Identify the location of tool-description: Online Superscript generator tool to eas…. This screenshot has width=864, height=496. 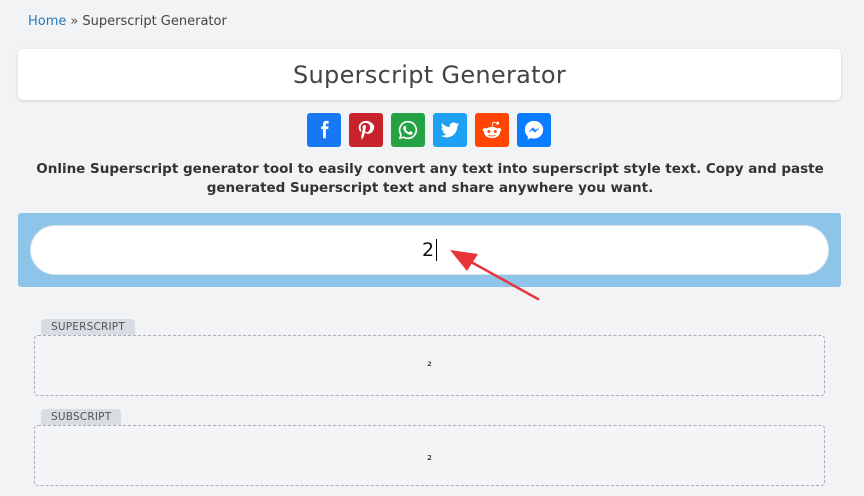
(430, 178).